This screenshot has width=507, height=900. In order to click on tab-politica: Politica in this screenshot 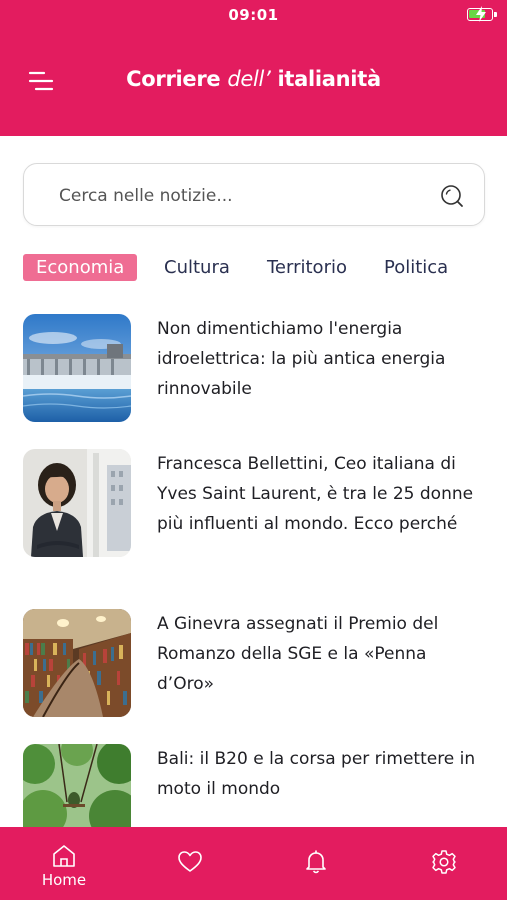, I will do `click(416, 267)`.